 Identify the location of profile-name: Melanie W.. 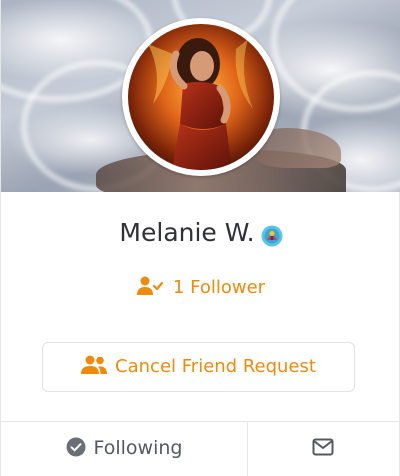
(186, 232).